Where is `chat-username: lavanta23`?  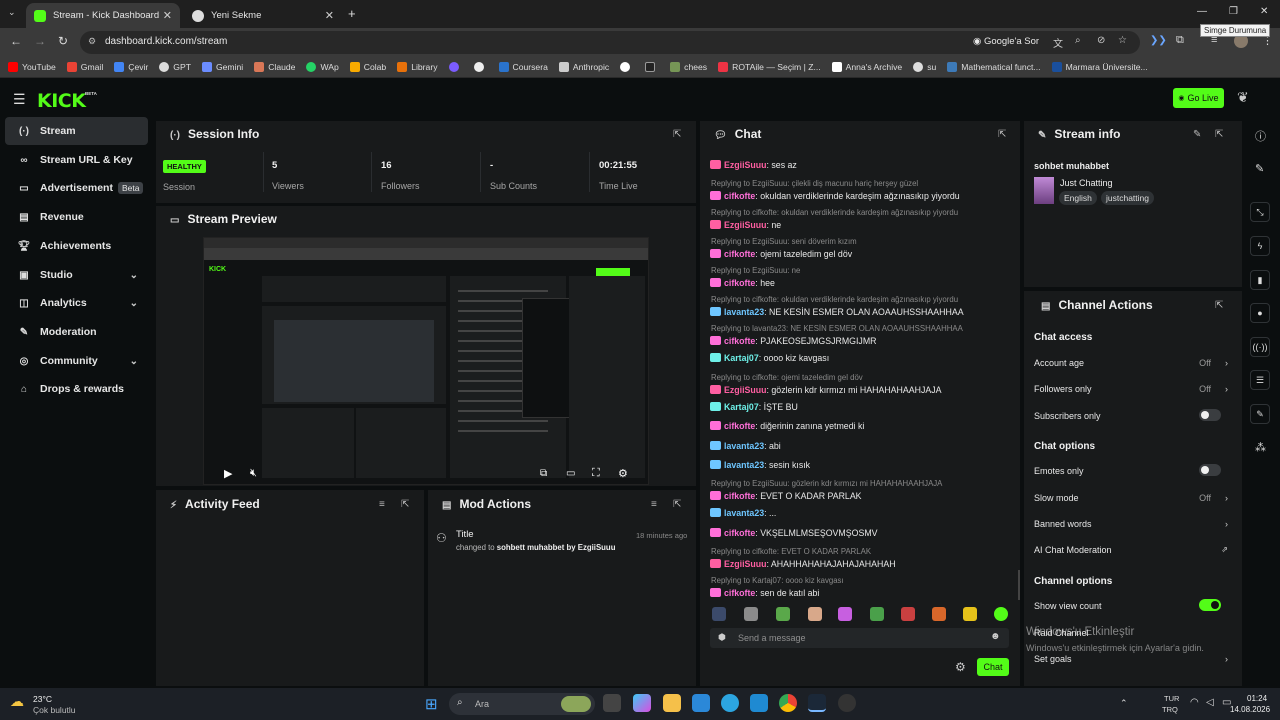
chat-username: lavanta23 is located at coordinates (744, 513).